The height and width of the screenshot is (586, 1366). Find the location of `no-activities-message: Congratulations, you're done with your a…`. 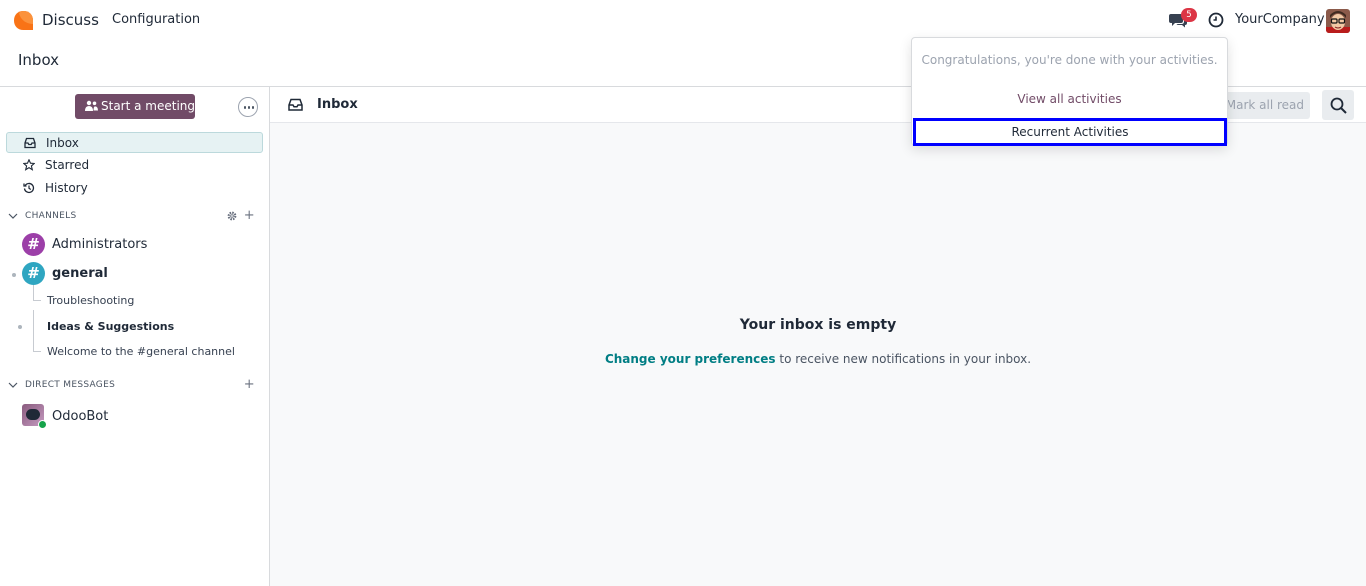

no-activities-message: Congratulations, you're done with your a… is located at coordinates (1069, 60).